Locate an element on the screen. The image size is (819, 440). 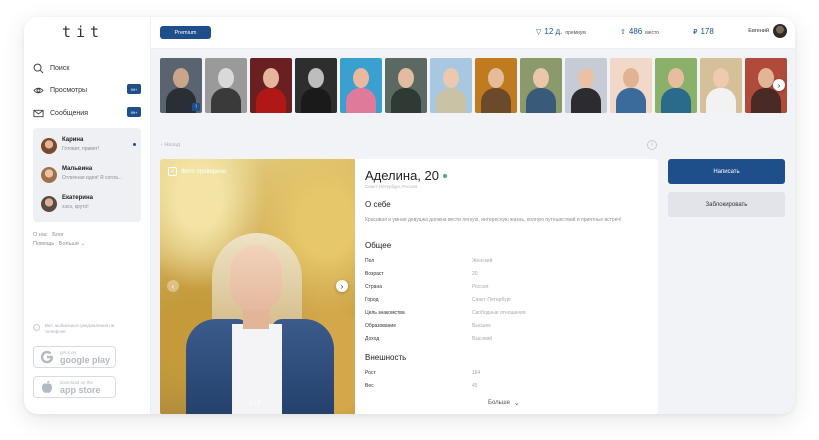
attribute-value: Высшее is located at coordinates (482, 326).